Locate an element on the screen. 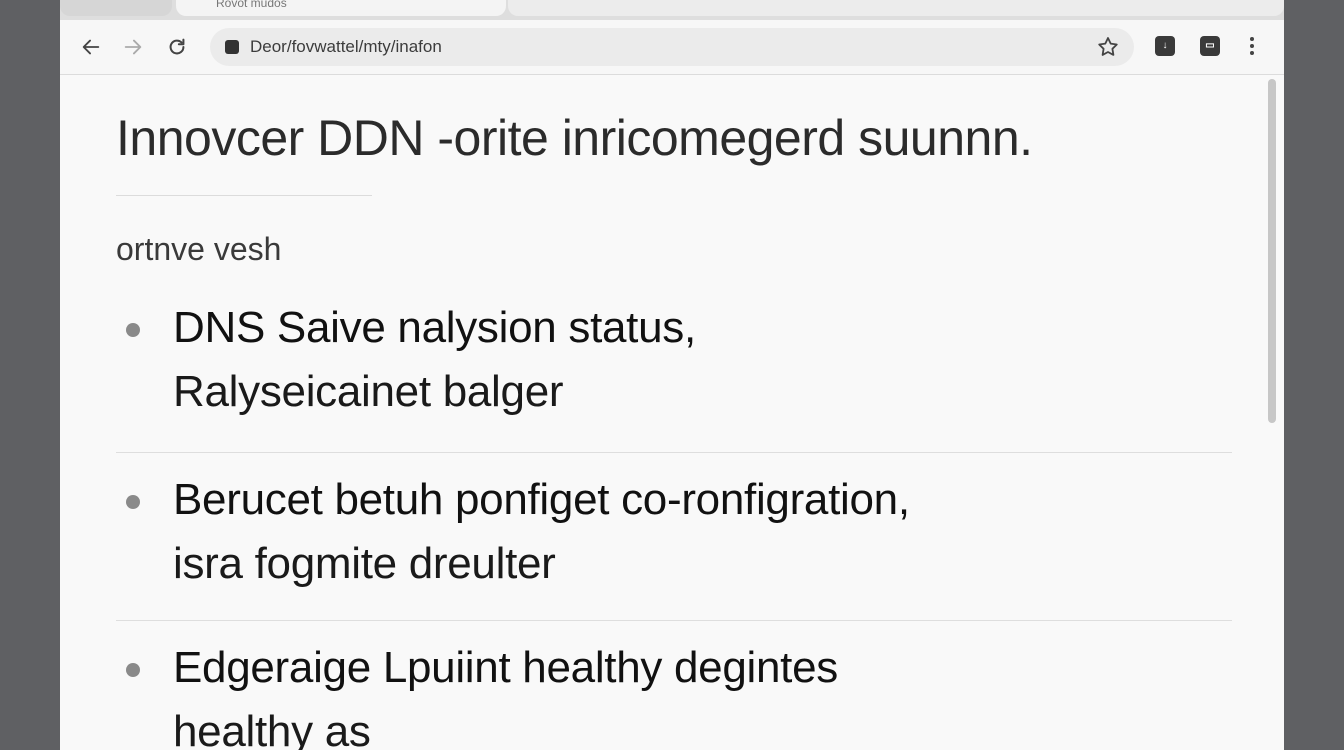 The image size is (1344, 750). extension-icon: ▭ is located at coordinates (1210, 46).